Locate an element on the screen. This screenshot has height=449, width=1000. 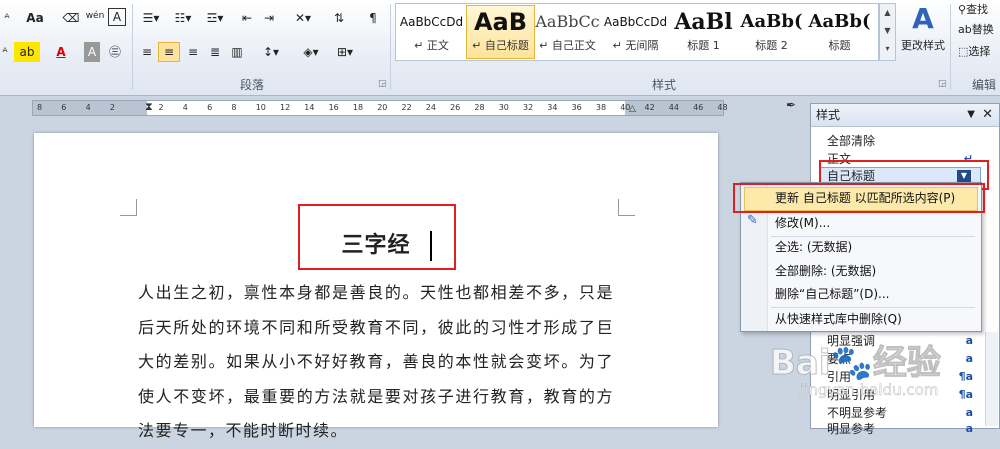
distributed-icon: ▥ is located at coordinates (237, 52).